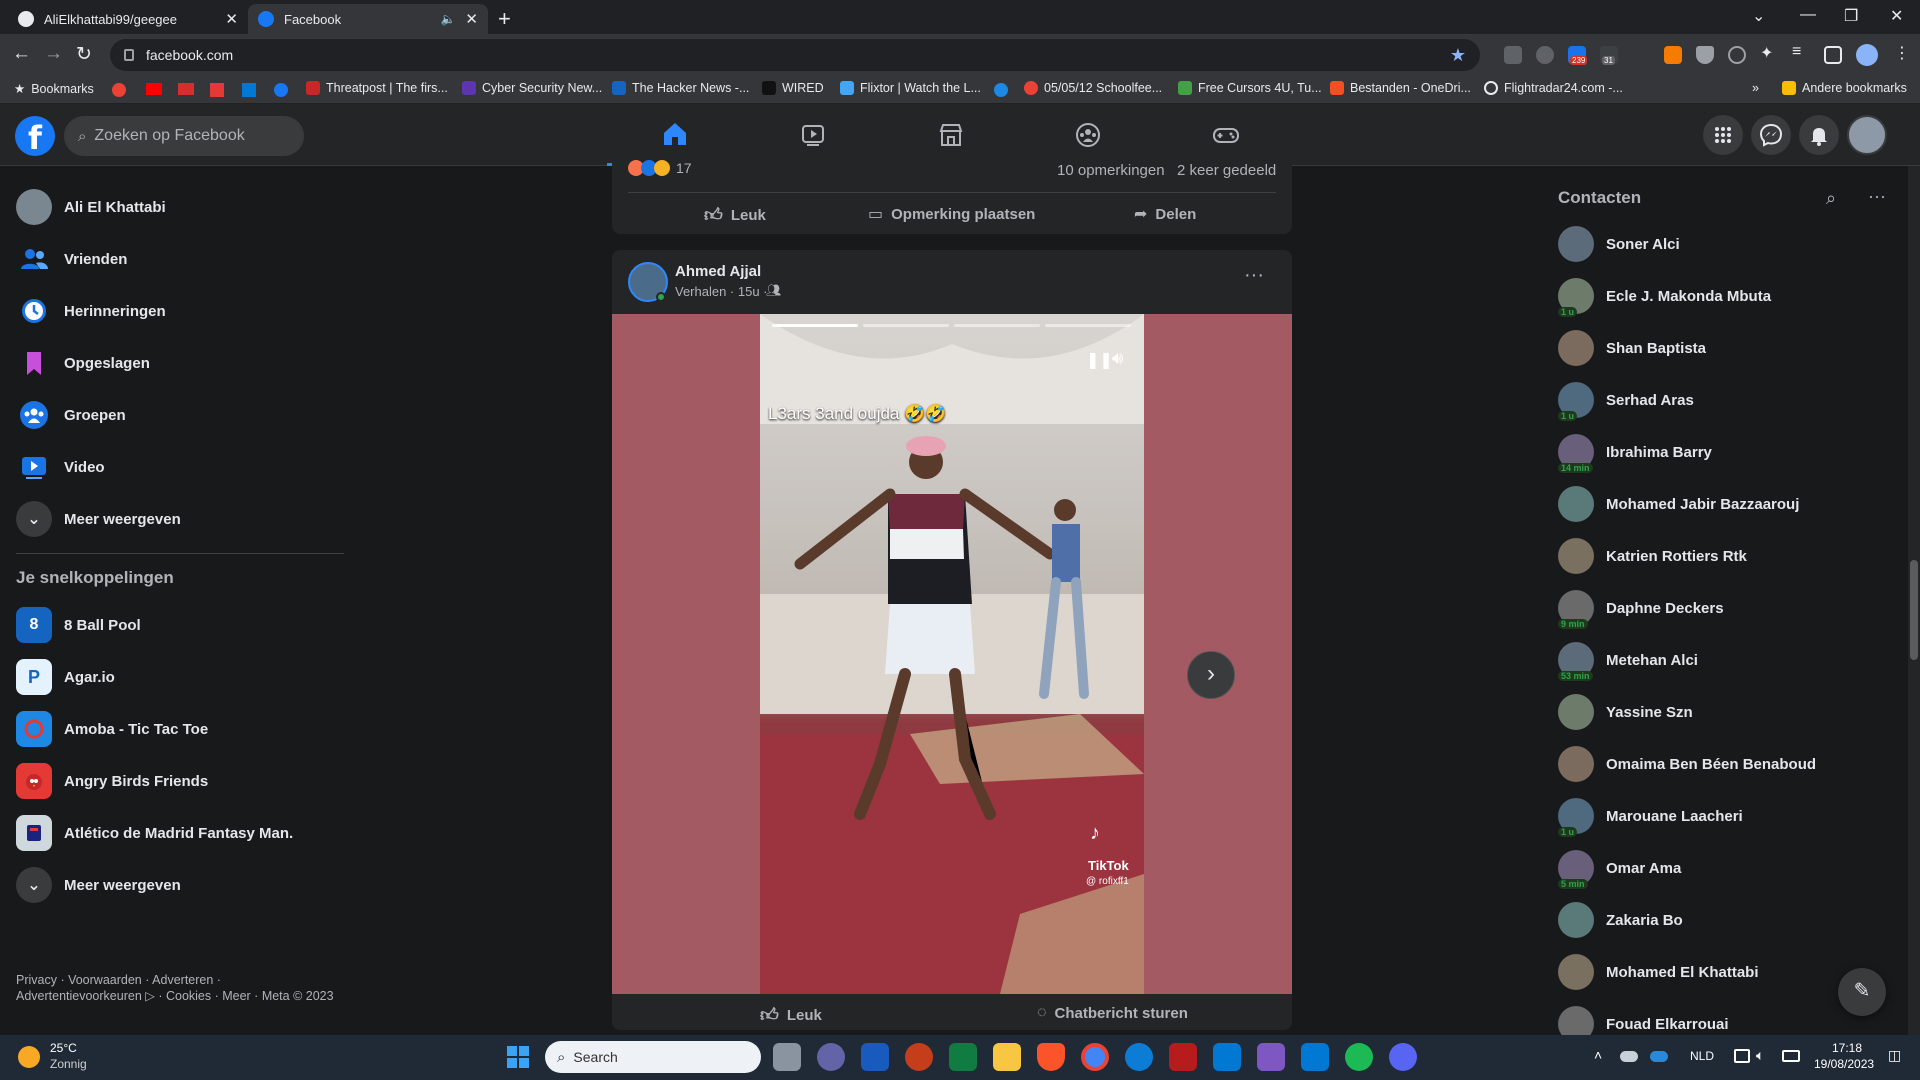  Describe the element at coordinates (1851, 16) in the screenshot. I see `maximize-button: ❐` at that location.